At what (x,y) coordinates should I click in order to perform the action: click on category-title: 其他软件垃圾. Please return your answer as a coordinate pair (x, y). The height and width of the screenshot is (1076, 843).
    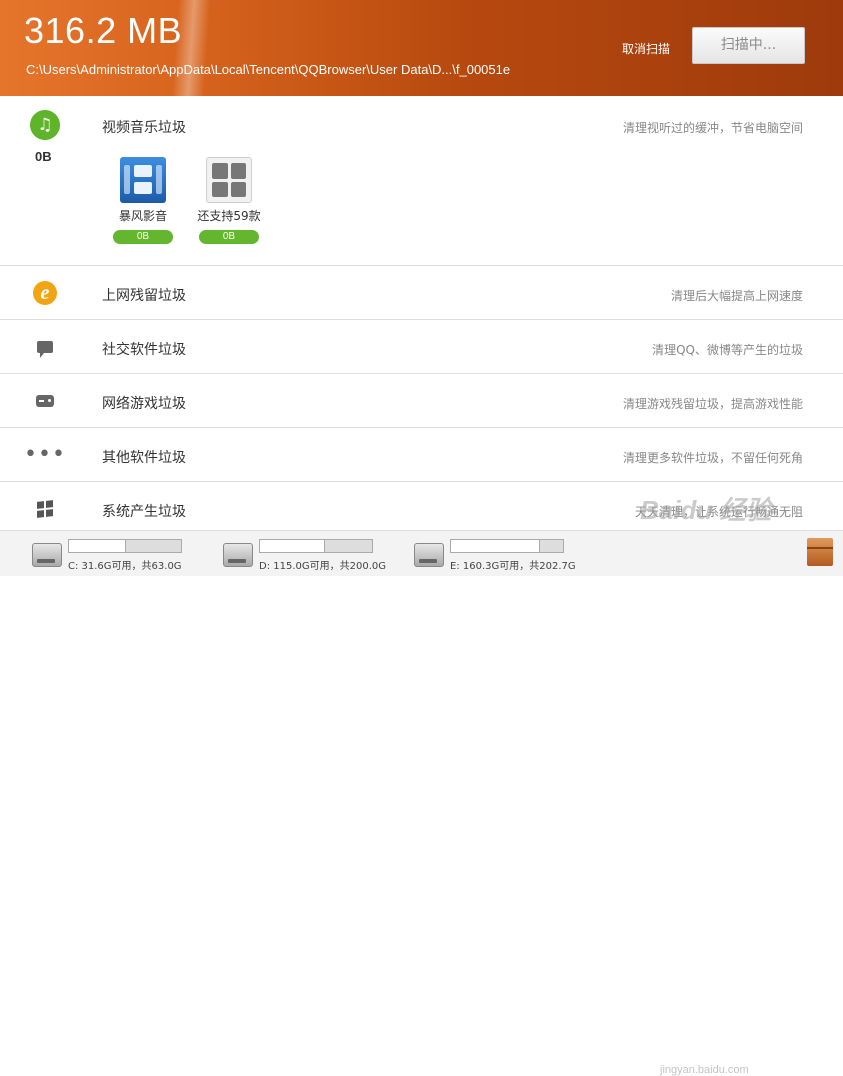
    Looking at the image, I should click on (144, 458).